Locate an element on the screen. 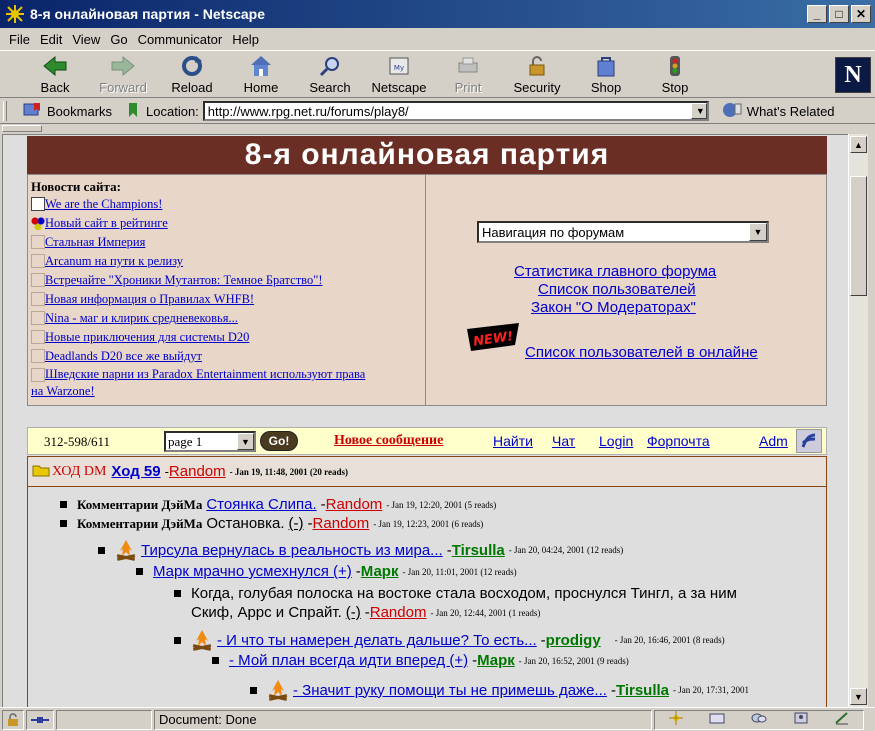 The image size is (875, 731). find-link: Найти is located at coordinates (513, 441).